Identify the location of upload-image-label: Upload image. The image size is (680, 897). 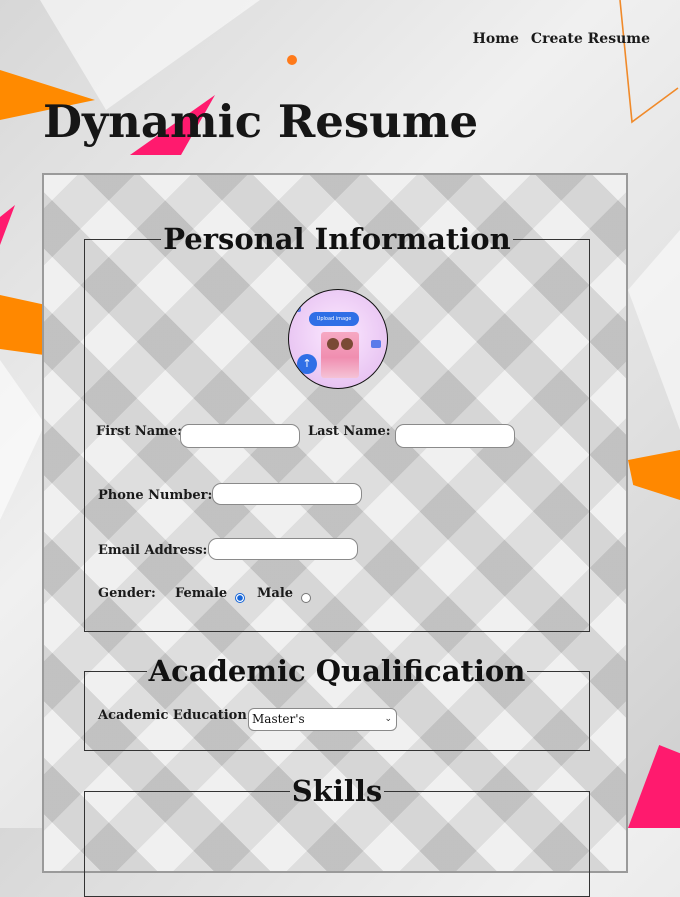
(334, 319).